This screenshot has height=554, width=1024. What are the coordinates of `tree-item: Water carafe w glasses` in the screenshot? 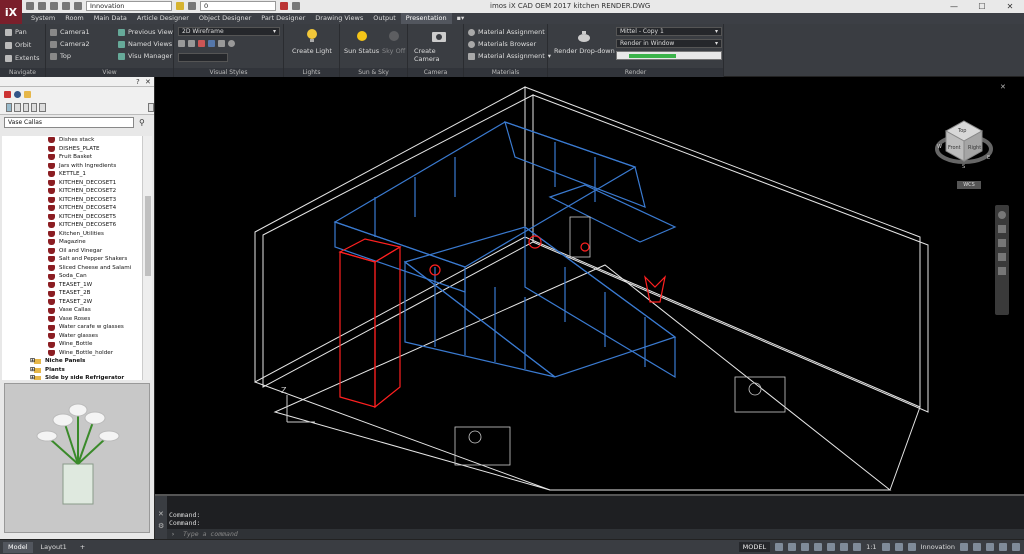 It's located at (72, 327).